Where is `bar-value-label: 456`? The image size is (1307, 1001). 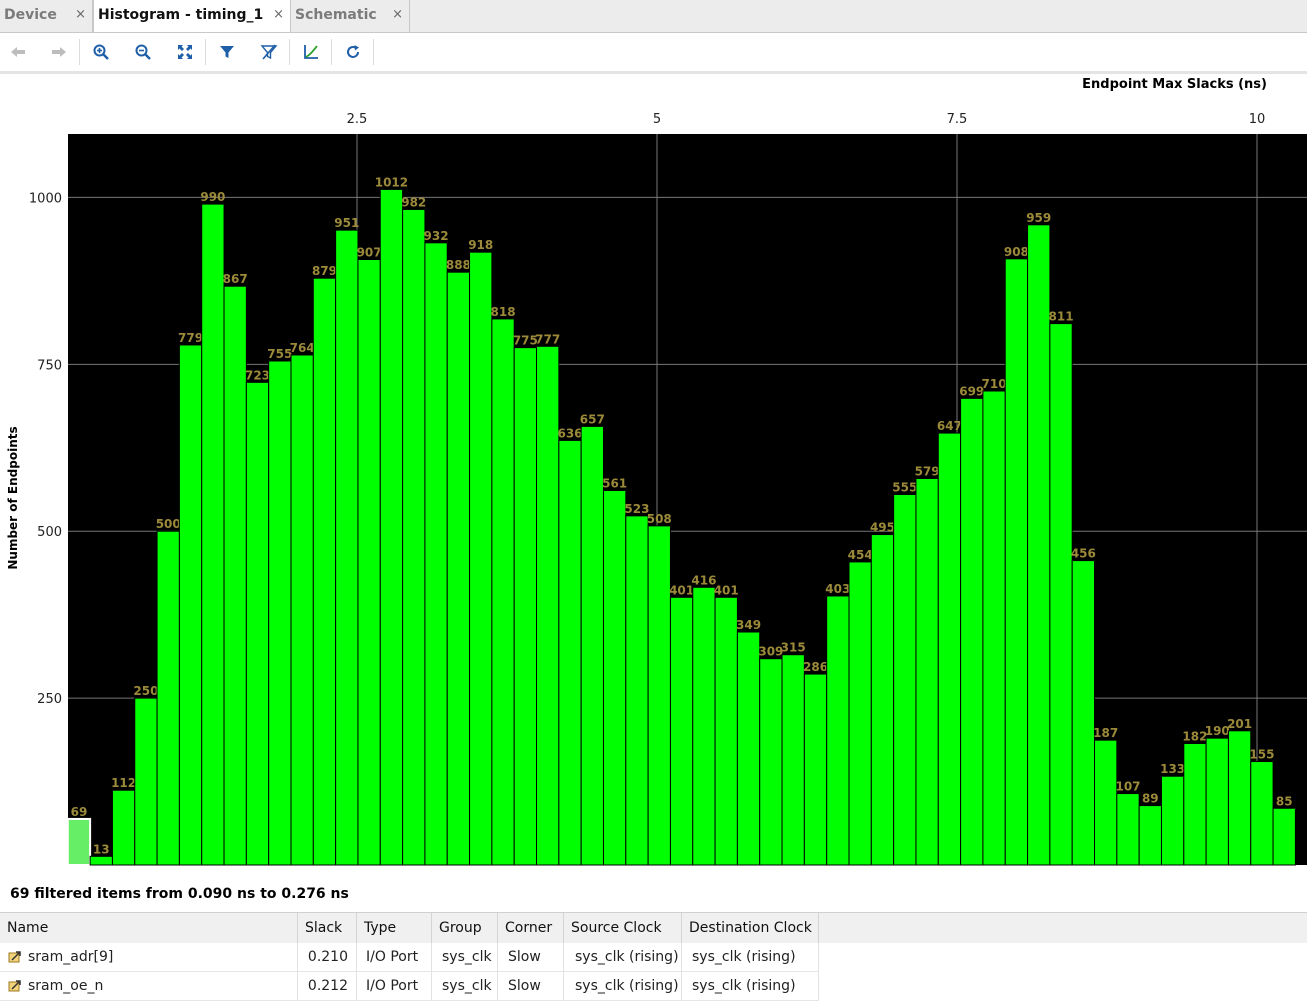 bar-value-label: 456 is located at coordinates (1083, 554).